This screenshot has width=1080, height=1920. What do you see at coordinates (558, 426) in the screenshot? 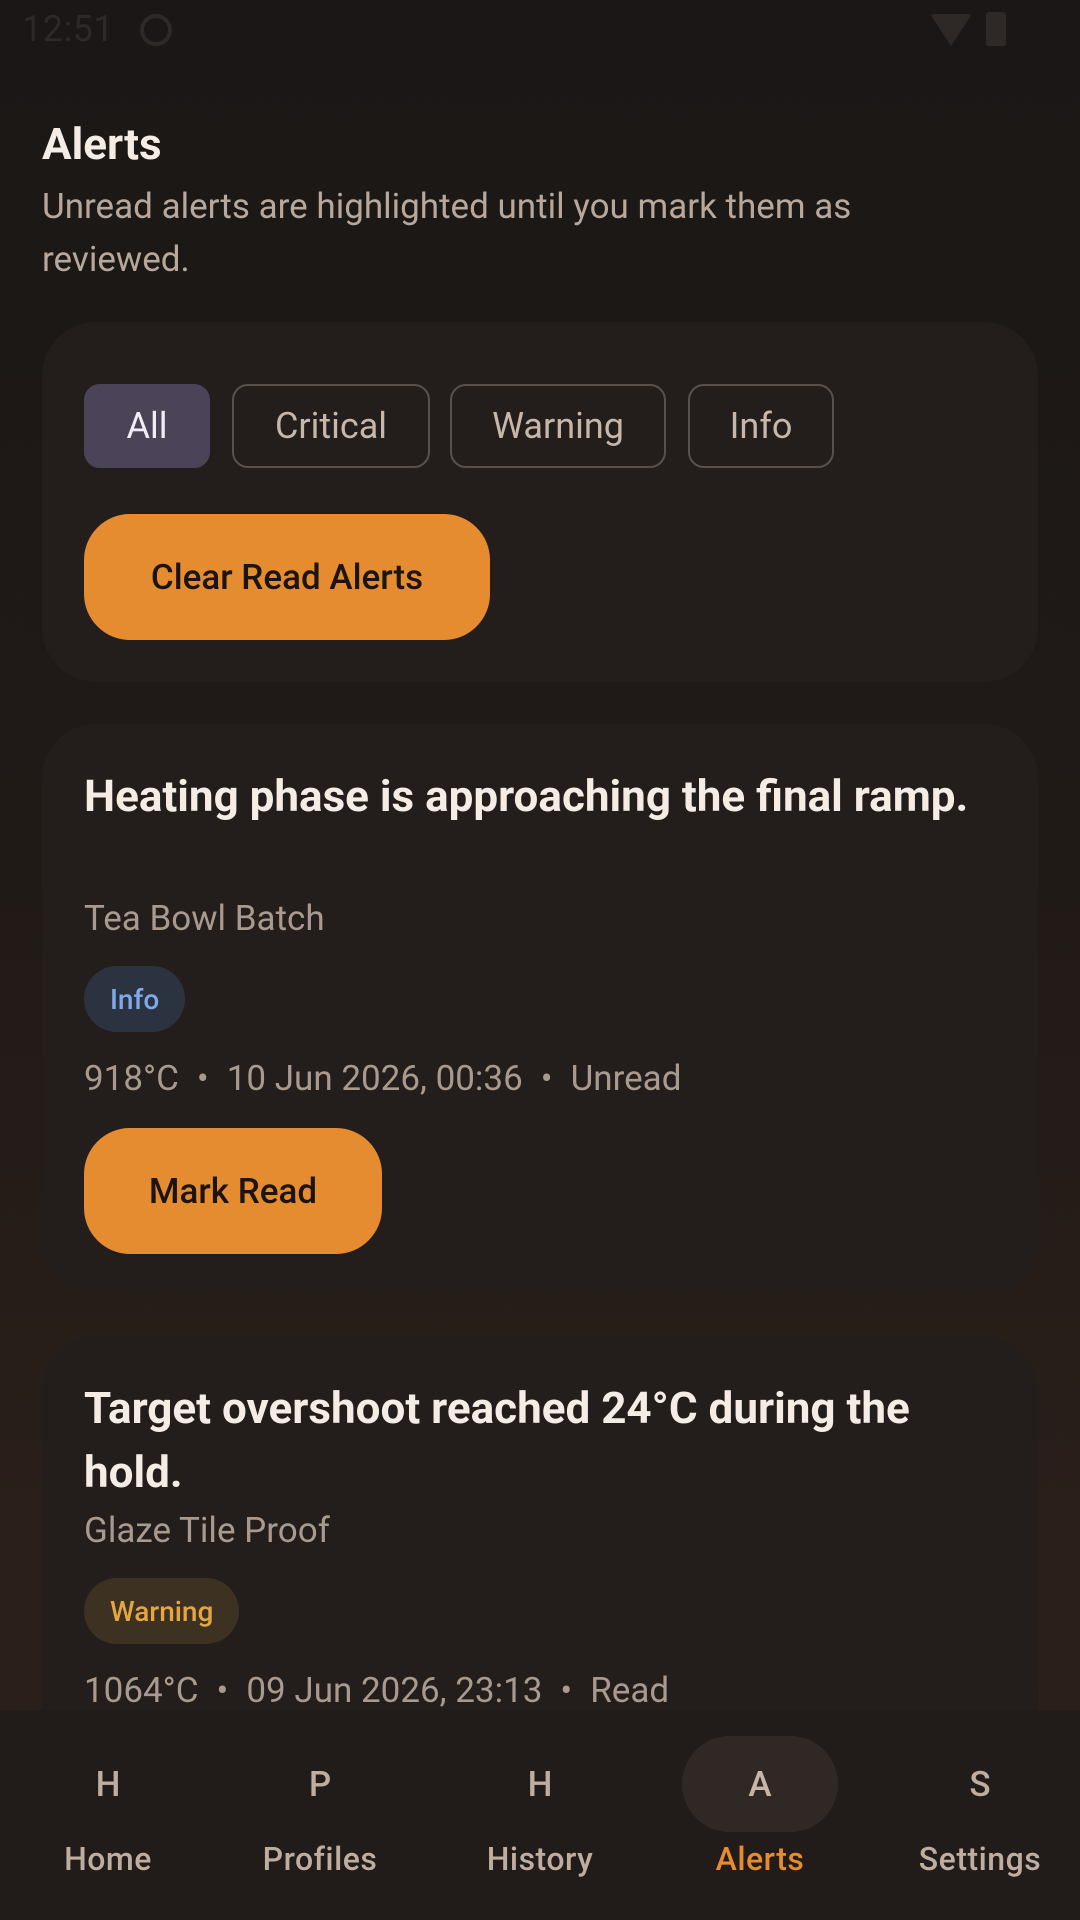
I see `filter-chip-warning: Warning` at bounding box center [558, 426].